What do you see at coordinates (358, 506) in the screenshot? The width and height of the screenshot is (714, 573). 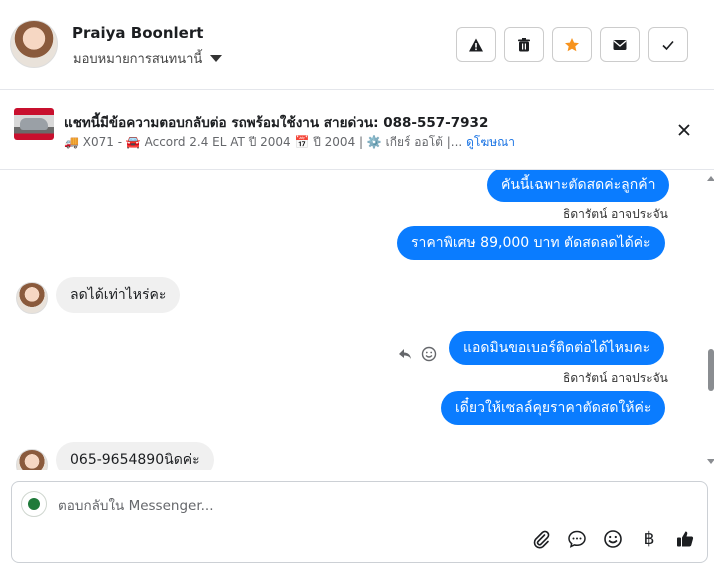 I see `reply-input` at bounding box center [358, 506].